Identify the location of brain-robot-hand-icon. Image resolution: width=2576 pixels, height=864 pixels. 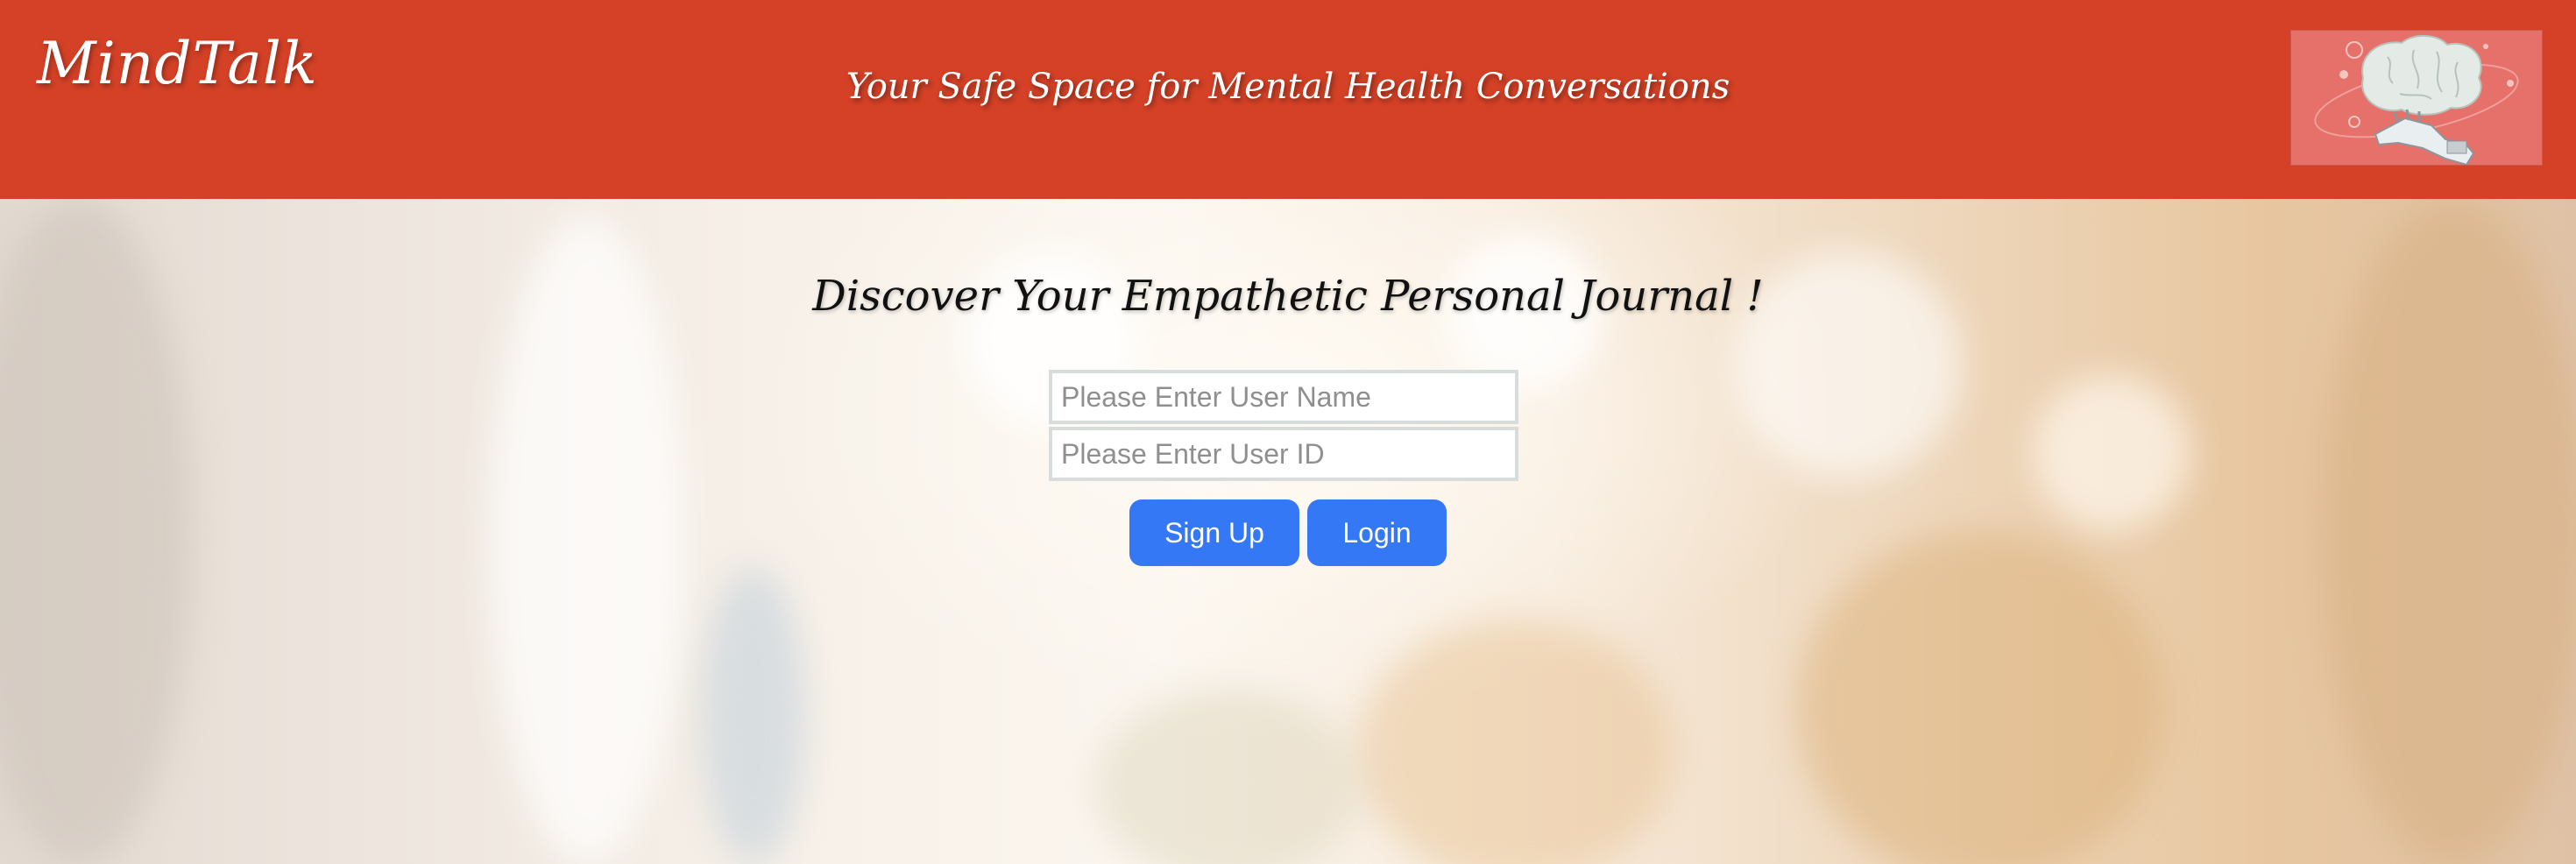
(2416, 98).